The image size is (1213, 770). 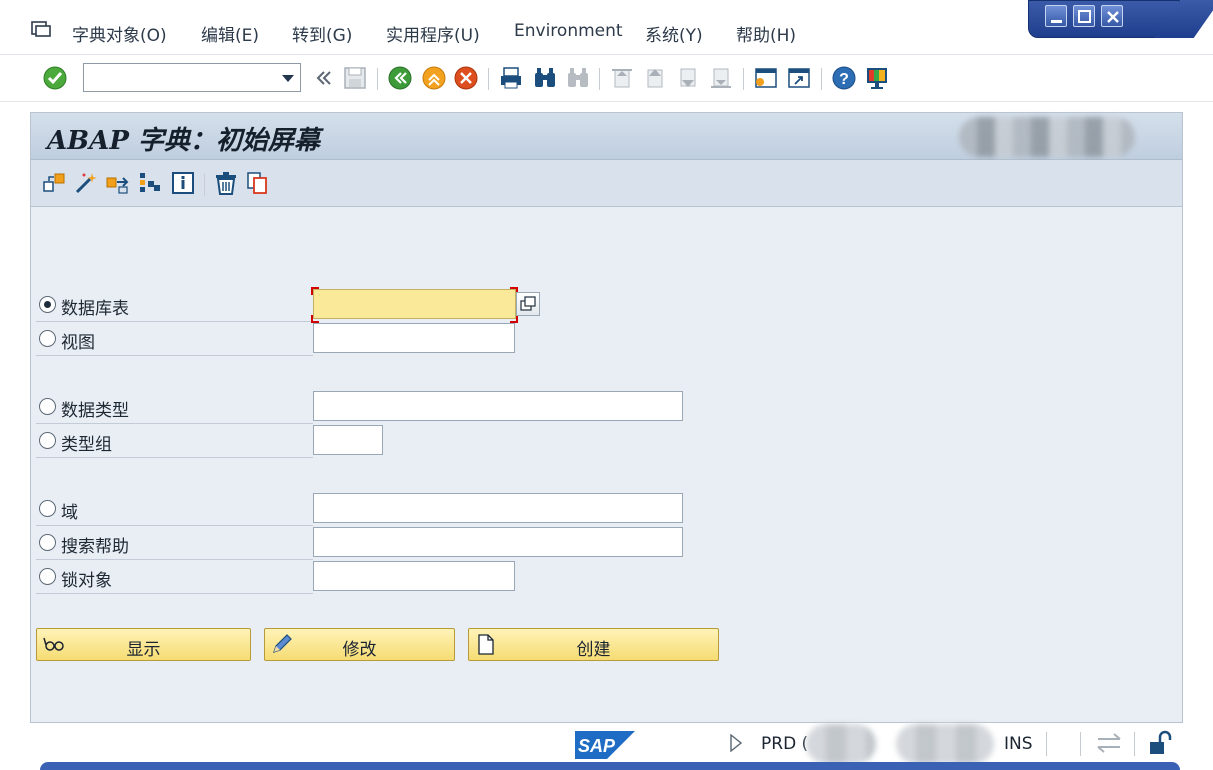 What do you see at coordinates (766, 33) in the screenshot?
I see `menu-help: 帮助(H)` at bounding box center [766, 33].